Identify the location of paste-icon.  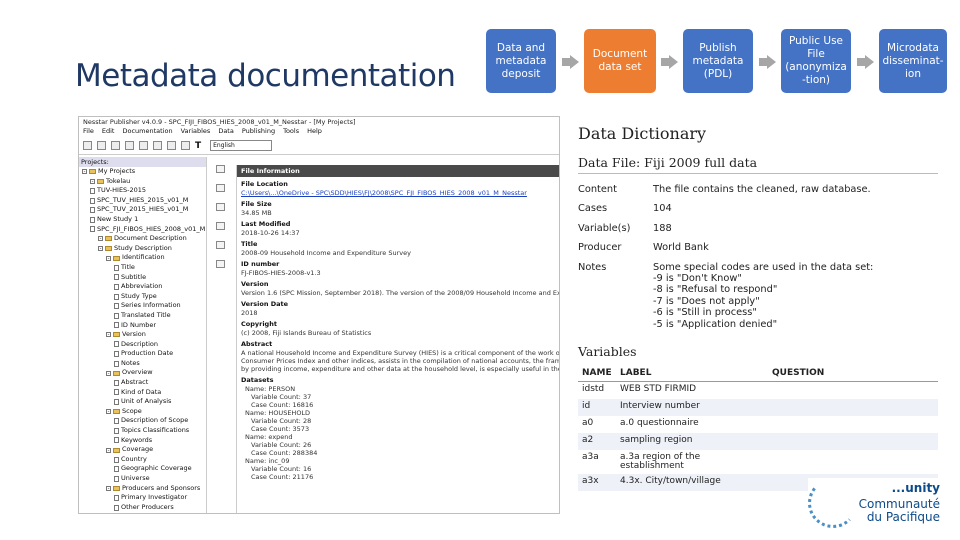
(157, 145).